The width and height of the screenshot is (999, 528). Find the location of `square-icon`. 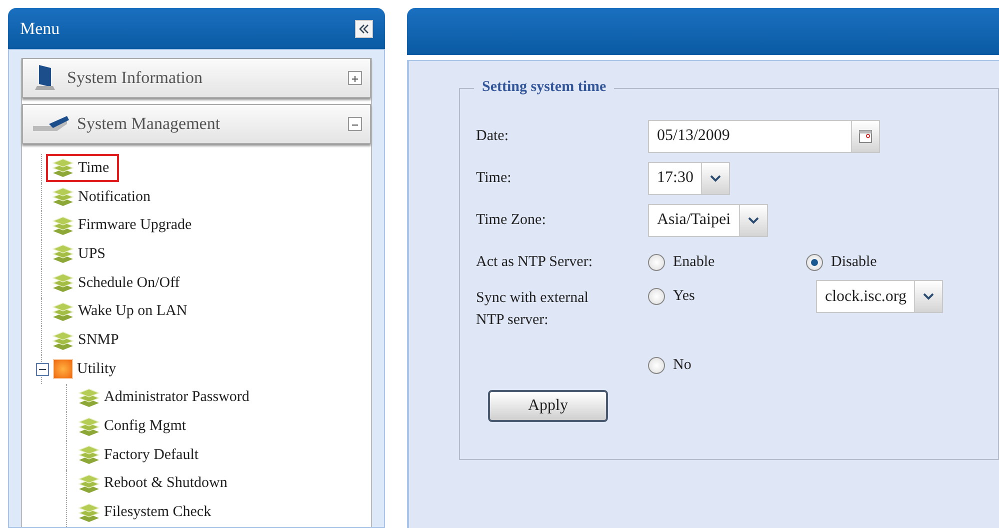

square-icon is located at coordinates (63, 369).